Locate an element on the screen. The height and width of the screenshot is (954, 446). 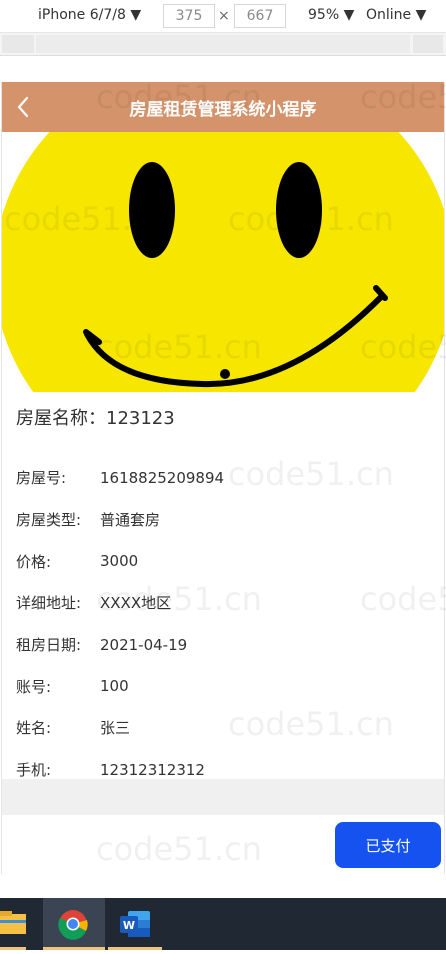
detail-label: 租房日期: is located at coordinates (49, 645).